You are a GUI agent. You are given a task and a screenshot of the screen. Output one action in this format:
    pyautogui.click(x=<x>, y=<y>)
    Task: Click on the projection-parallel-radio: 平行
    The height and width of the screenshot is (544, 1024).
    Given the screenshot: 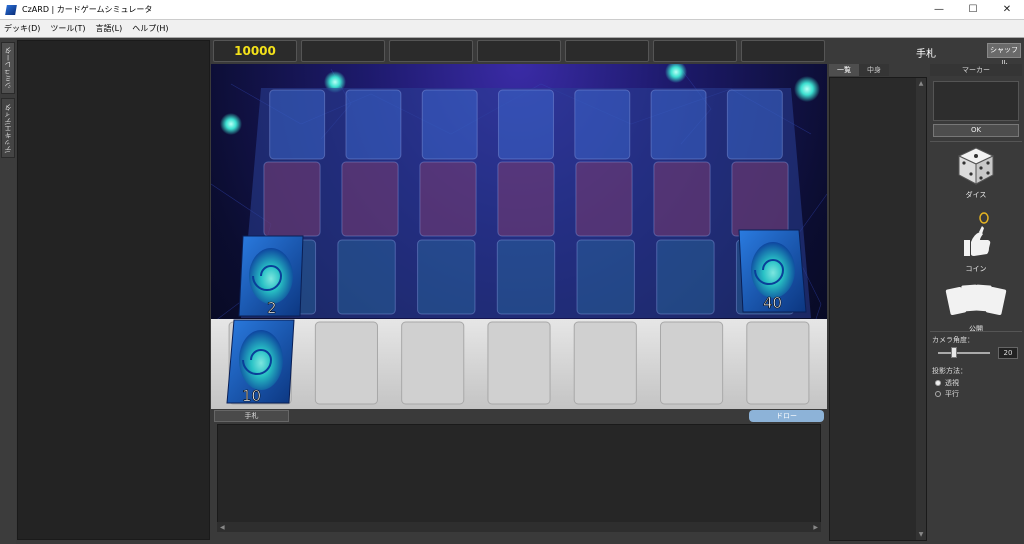 What is the action you would take?
    pyautogui.click(x=947, y=394)
    